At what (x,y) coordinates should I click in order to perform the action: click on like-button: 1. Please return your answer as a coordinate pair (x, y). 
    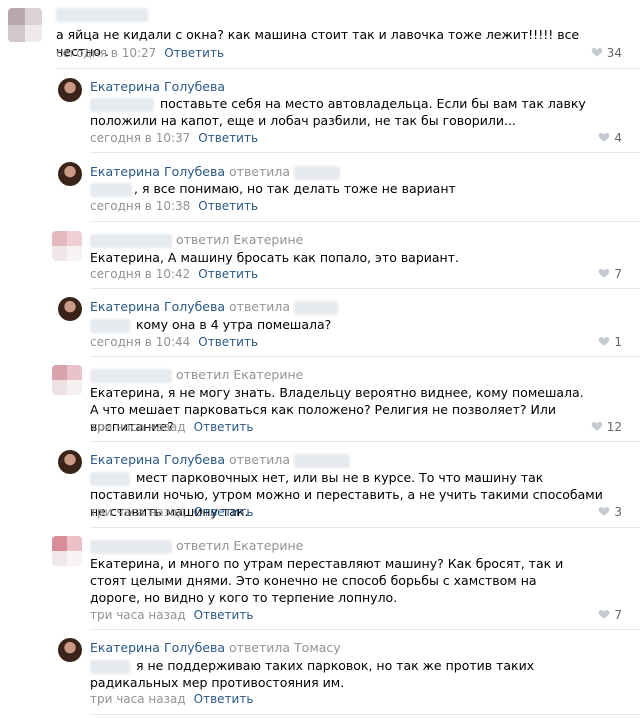
    Looking at the image, I should click on (610, 342).